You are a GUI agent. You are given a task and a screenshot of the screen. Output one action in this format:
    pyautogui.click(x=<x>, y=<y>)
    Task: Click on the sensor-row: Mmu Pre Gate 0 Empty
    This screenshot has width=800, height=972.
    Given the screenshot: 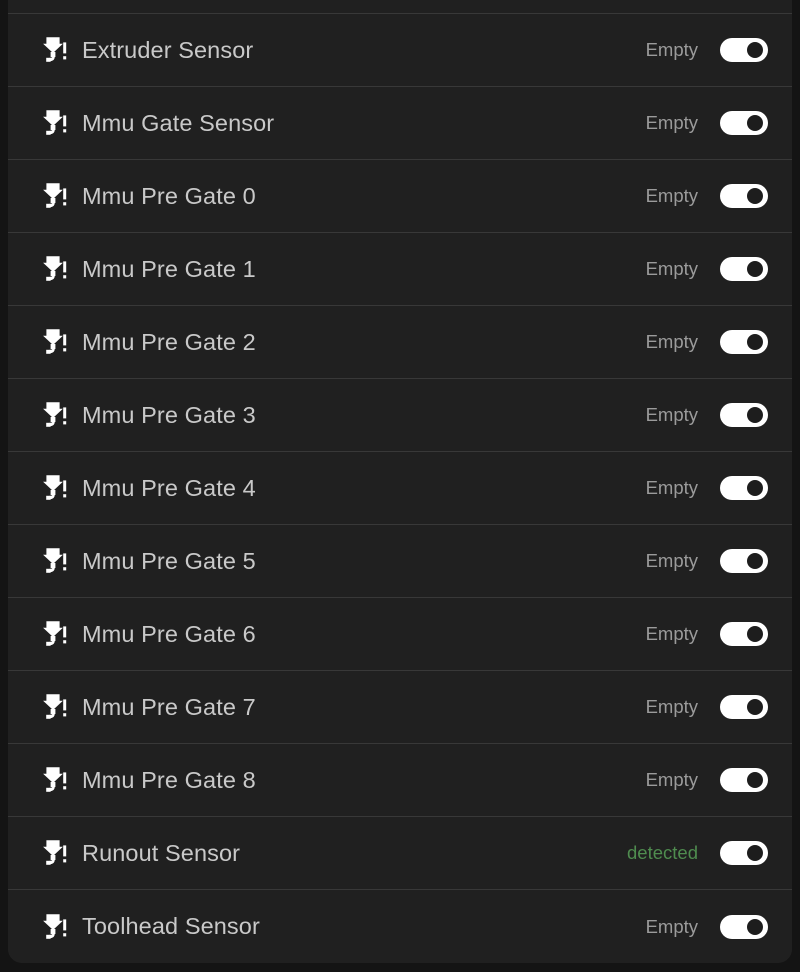 What is the action you would take?
    pyautogui.click(x=400, y=196)
    